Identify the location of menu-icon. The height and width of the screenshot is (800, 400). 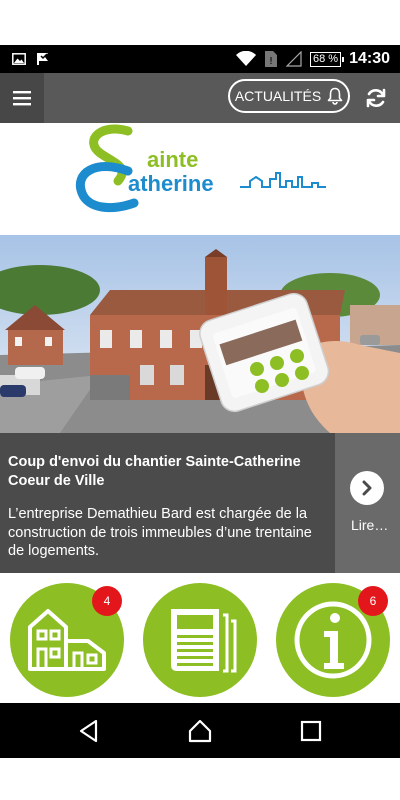
(22, 98).